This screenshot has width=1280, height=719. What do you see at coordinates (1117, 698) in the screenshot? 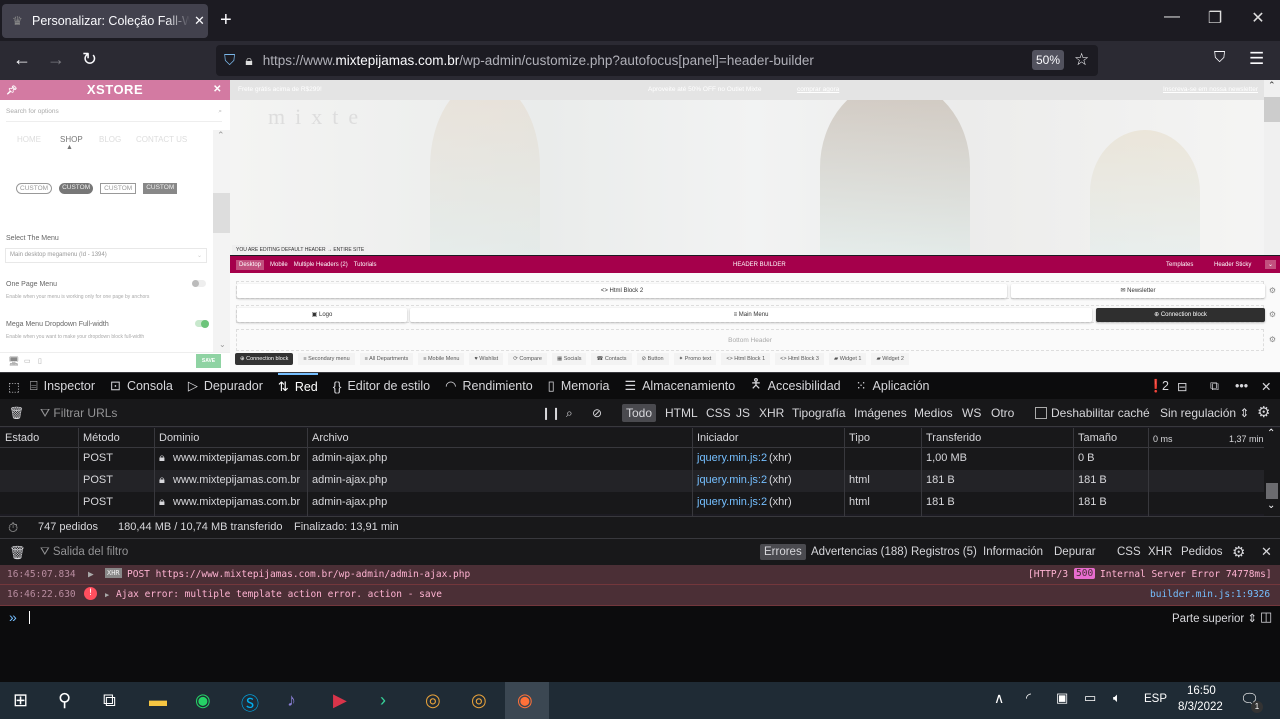
I see `volume-icon: 🔈︎` at bounding box center [1117, 698].